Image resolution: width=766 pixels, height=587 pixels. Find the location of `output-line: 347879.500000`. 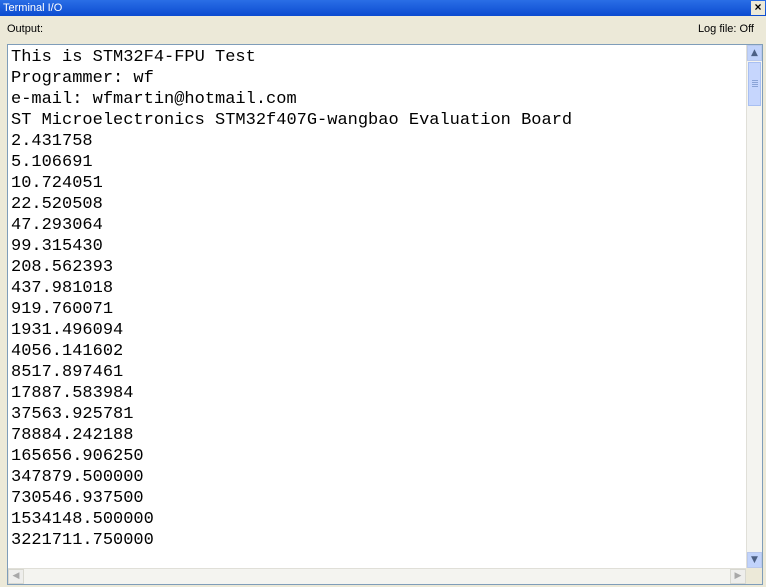

output-line: 347879.500000 is located at coordinates (77, 477).